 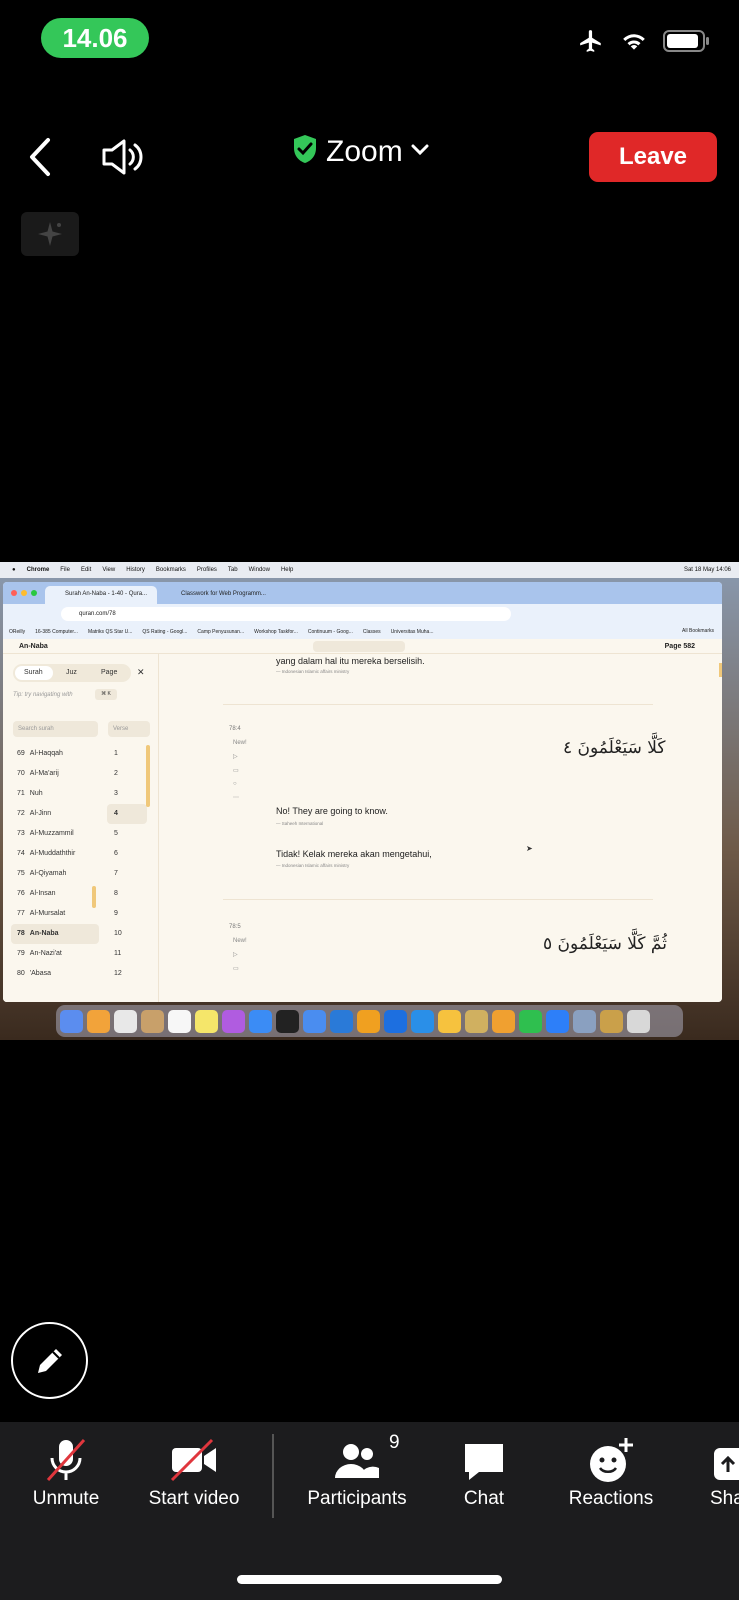 I want to click on close-icon: ✕, so click(x=141, y=672).